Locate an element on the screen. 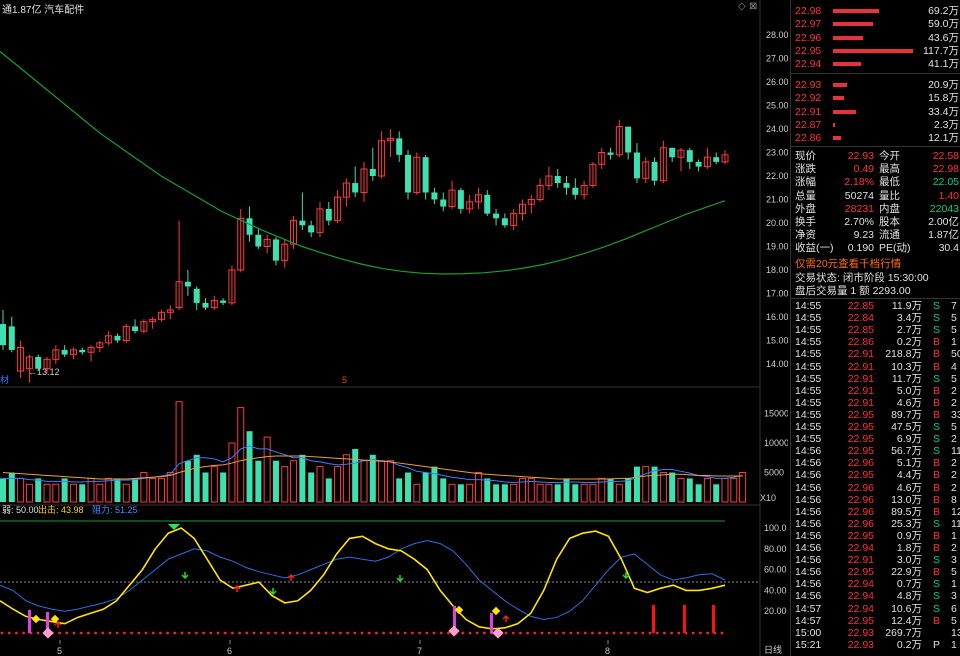 This screenshot has height=656, width=960. tick-price: 22.95 is located at coordinates (860, 572).